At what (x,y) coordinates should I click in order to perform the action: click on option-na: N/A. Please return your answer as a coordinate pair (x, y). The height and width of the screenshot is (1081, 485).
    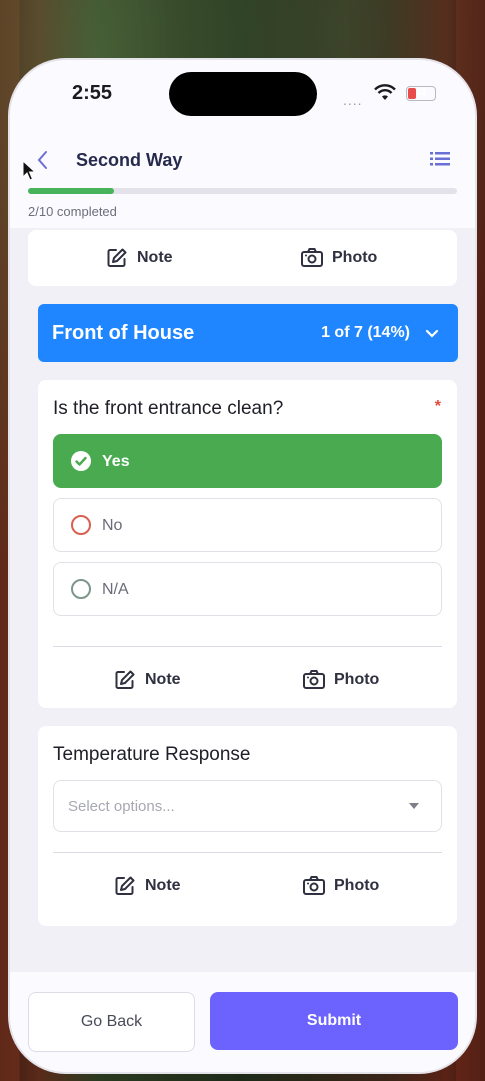
    Looking at the image, I should click on (247, 589).